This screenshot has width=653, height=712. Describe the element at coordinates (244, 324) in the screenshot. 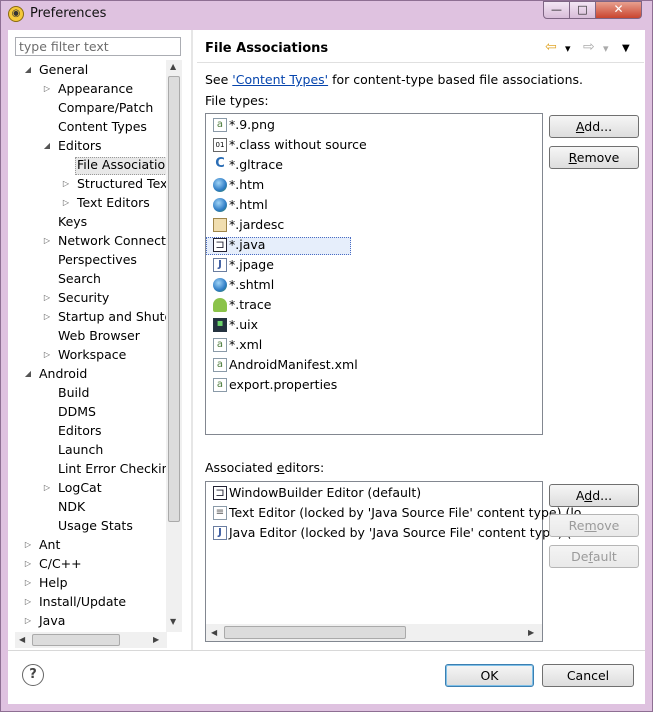

I see `file-type-item-label: *.uix` at that location.